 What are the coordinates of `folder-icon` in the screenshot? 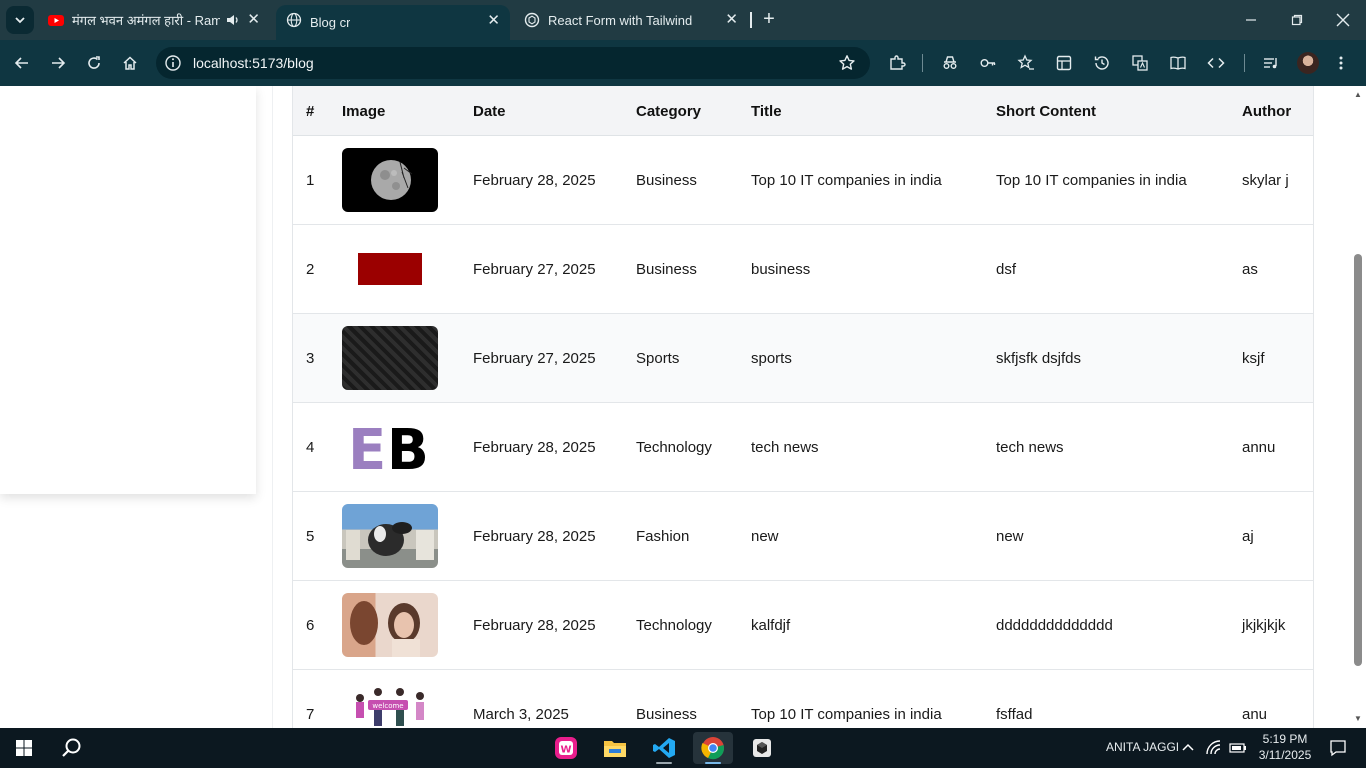 It's located at (615, 749).